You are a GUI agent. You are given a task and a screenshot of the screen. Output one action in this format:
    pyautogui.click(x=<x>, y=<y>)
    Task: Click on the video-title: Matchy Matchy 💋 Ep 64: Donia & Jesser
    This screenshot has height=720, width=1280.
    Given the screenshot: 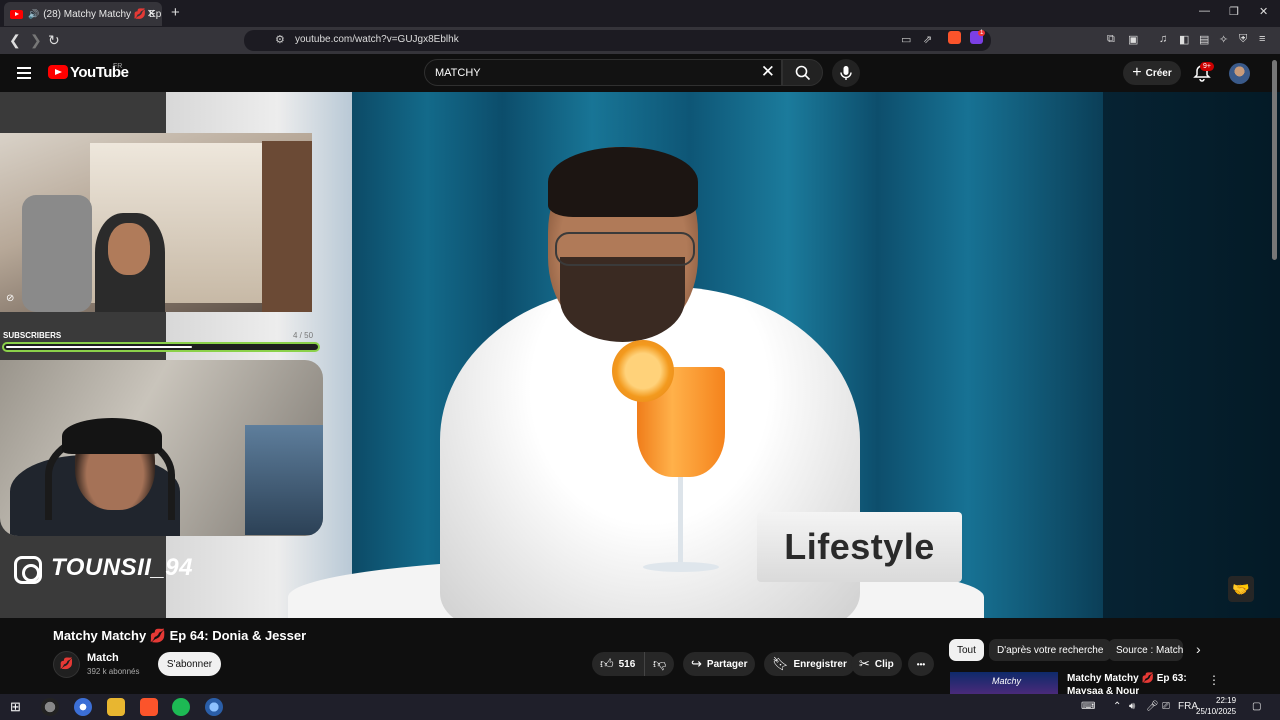 What is the action you would take?
    pyautogui.click(x=180, y=635)
    